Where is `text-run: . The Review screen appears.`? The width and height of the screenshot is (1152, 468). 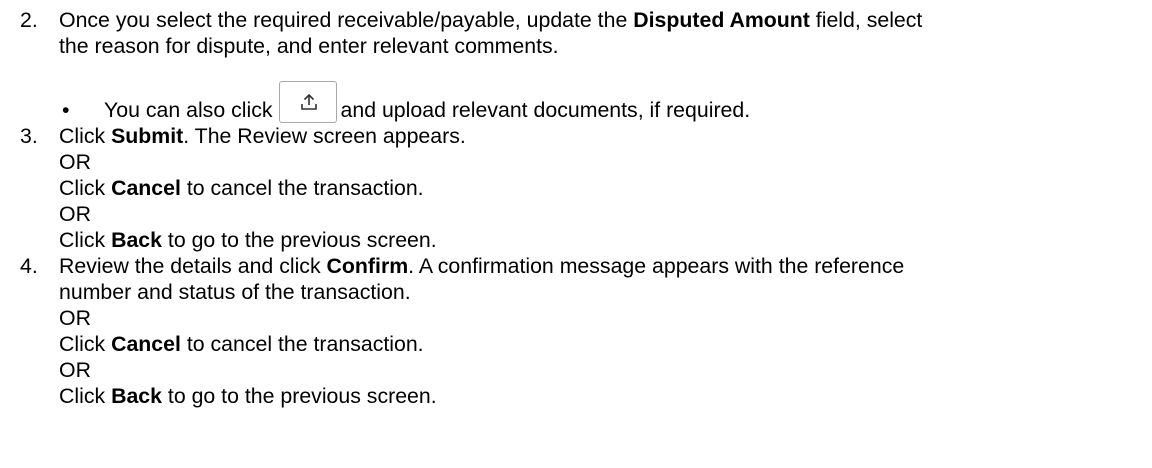 text-run: . The Review screen appears. is located at coordinates (324, 136).